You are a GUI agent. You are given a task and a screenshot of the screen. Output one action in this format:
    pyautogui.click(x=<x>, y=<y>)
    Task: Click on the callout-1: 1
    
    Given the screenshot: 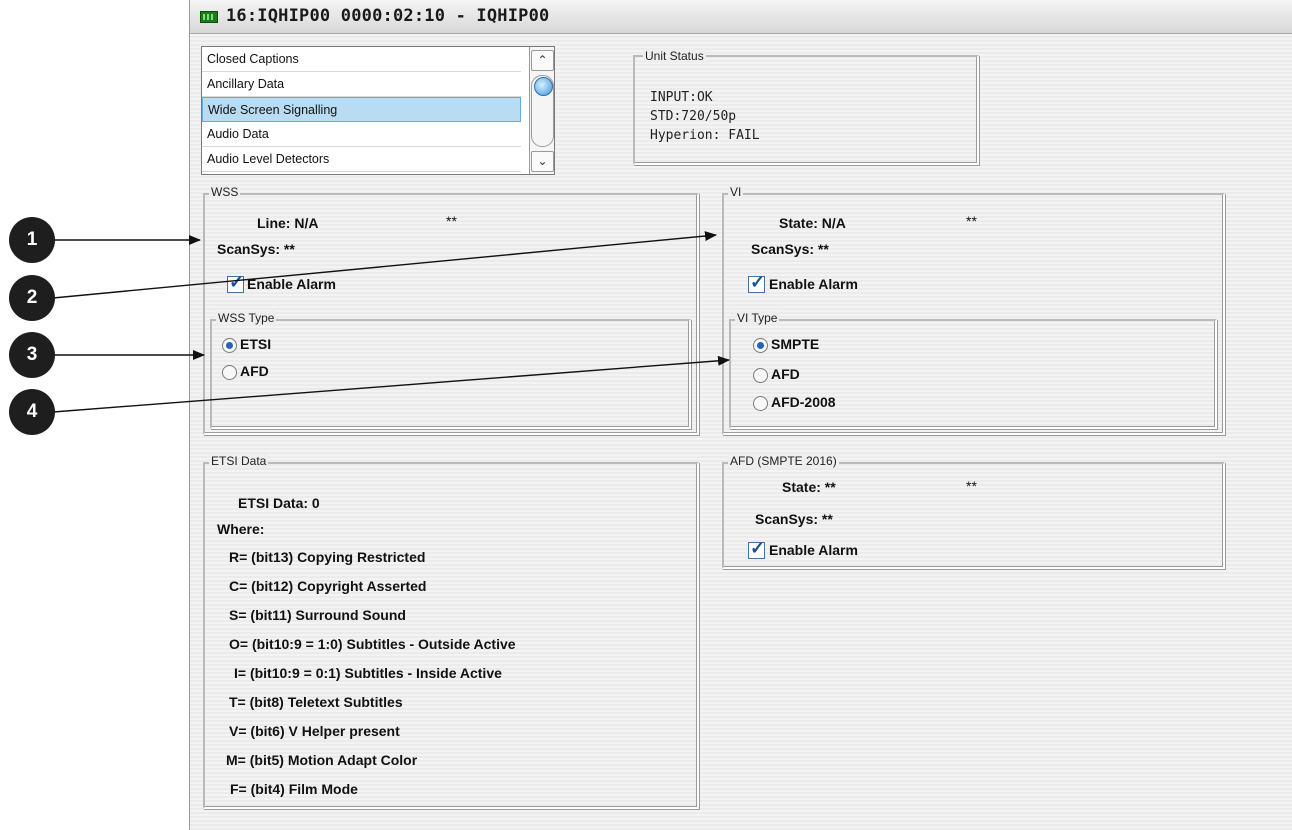 What is the action you would take?
    pyautogui.click(x=32, y=240)
    